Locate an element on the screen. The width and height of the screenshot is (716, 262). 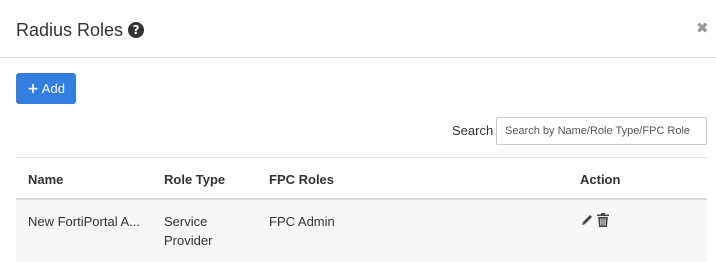
edit-icon is located at coordinates (587, 220).